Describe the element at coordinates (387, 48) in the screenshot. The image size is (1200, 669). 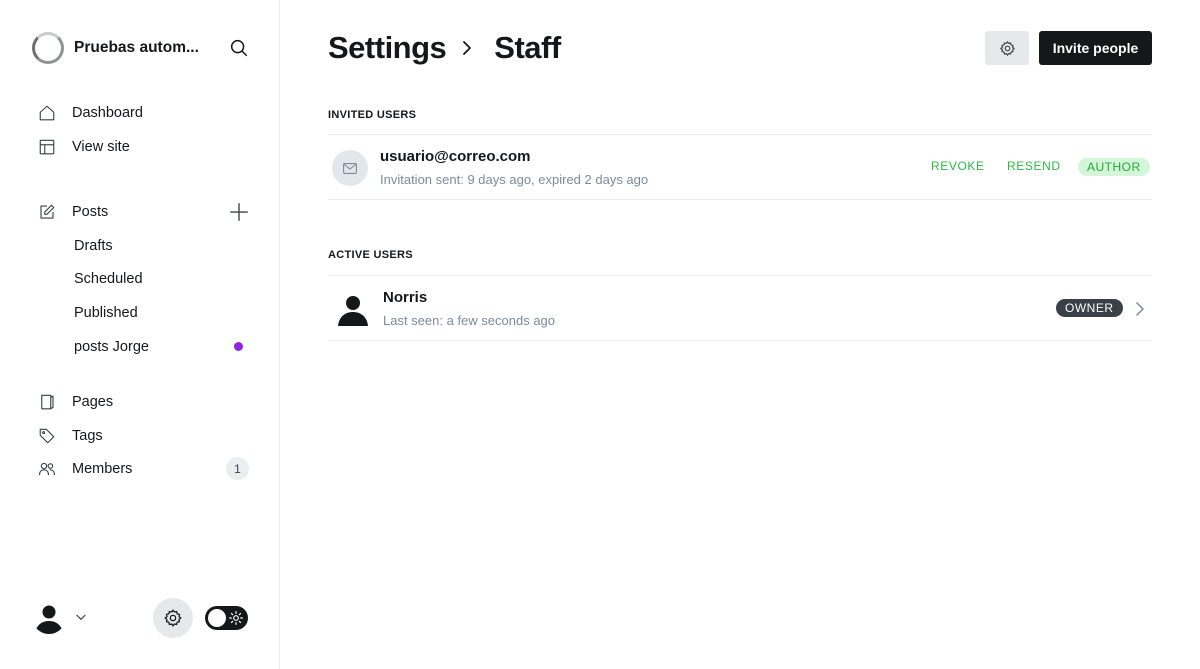
I see `breadcrumb-settings-link: Settings` at that location.